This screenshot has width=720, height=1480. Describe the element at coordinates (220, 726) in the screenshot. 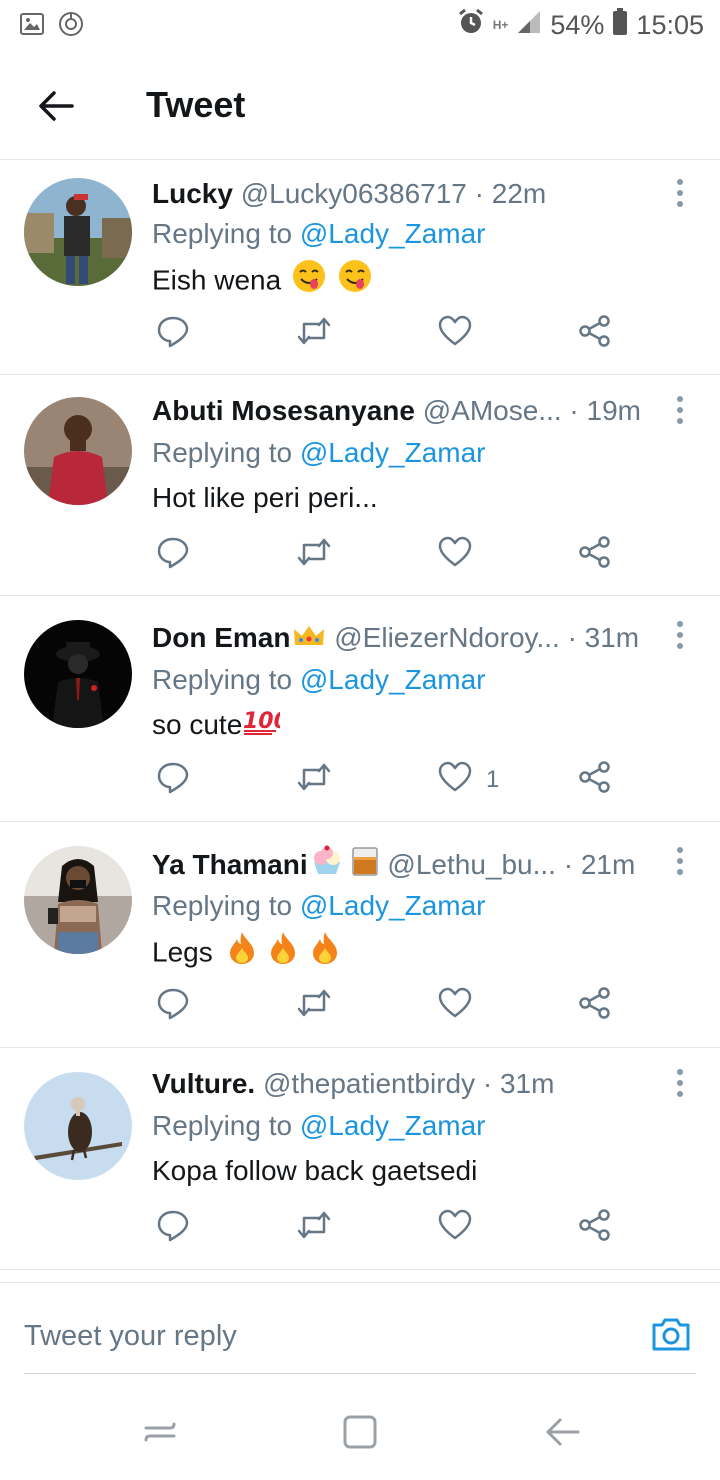

I see `tweet-text: so cute100` at that location.